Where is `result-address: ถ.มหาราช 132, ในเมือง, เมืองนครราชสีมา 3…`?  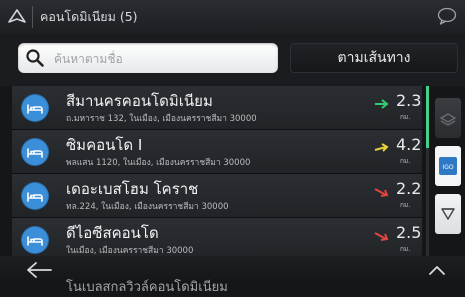
result-address: ถ.มหาราช 132, ในเมือง, เมืองนครราชสีมา 3… is located at coordinates (161, 119).